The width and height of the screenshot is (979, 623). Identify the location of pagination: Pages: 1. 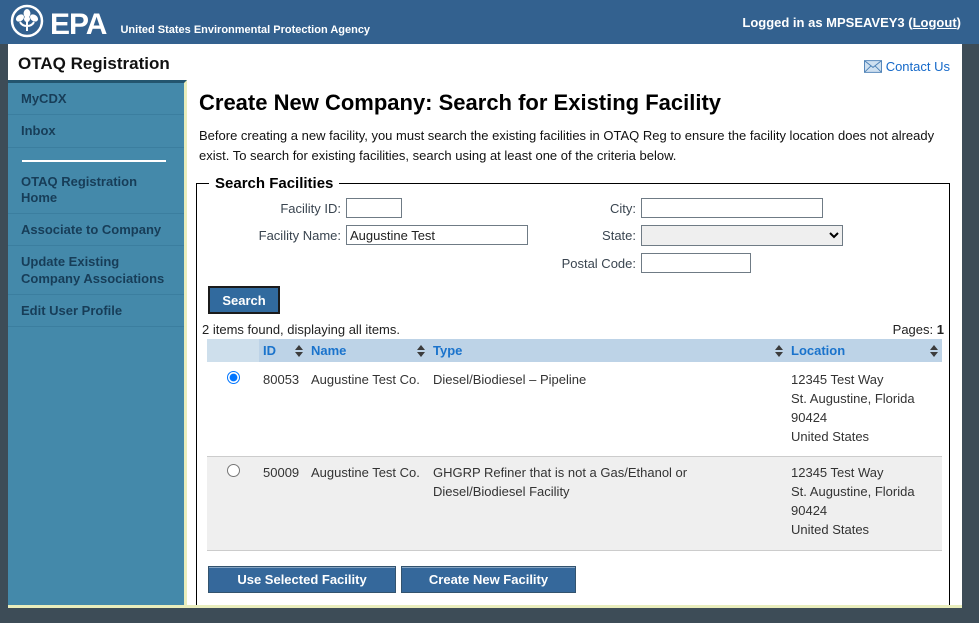
(918, 329).